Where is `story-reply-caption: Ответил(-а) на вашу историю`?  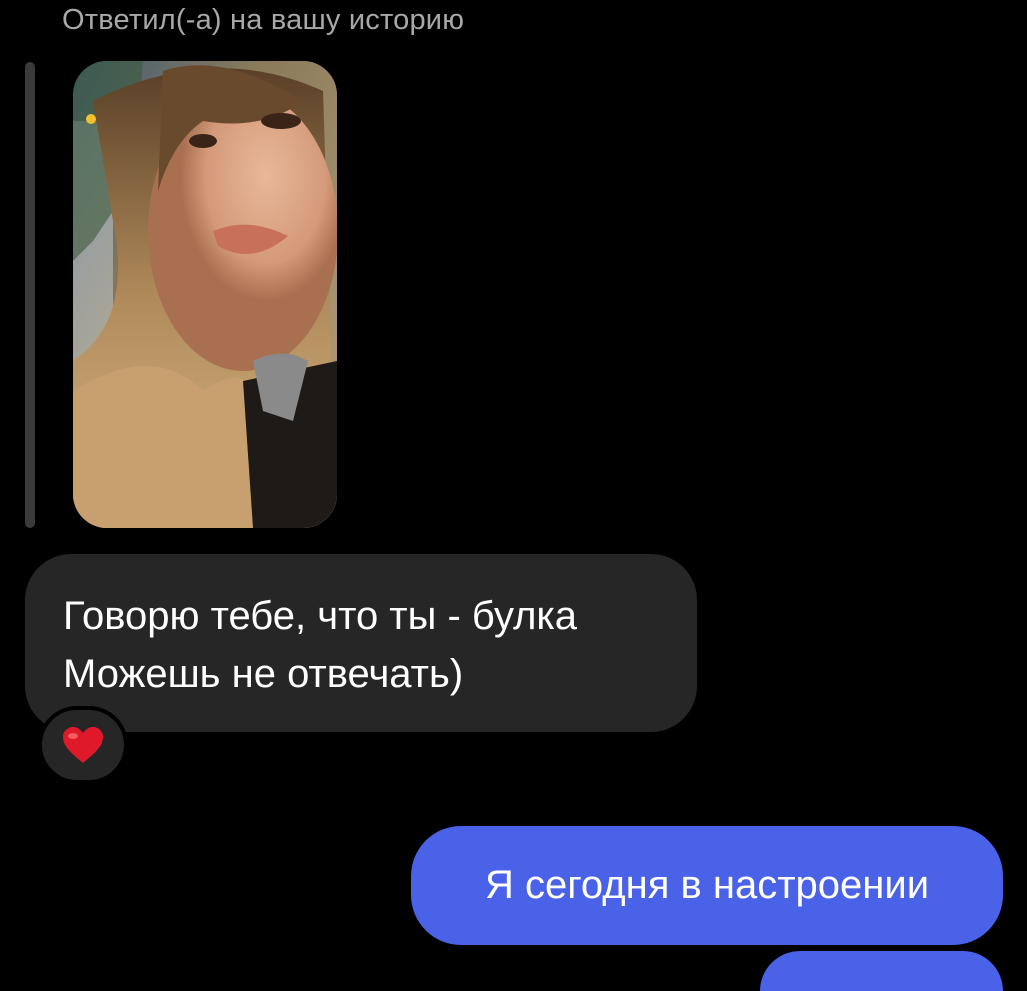
story-reply-caption: Ответил(-а) на вашу историю is located at coordinates (263, 20).